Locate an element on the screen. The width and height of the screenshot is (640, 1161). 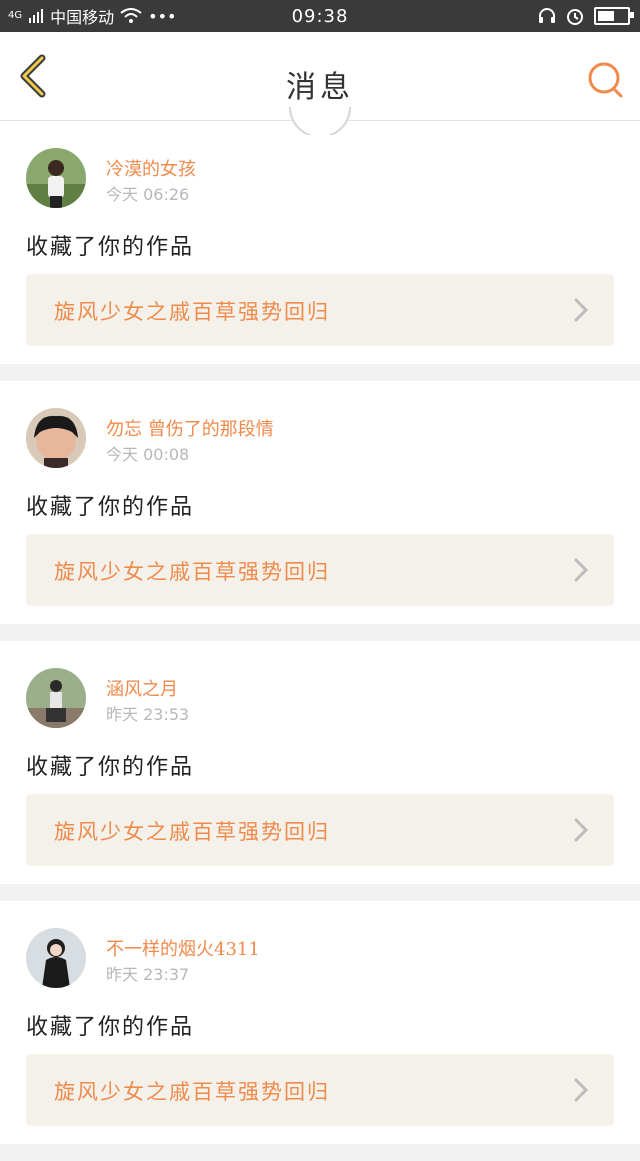
timestamp: 昨天 23:53 is located at coordinates (148, 714).